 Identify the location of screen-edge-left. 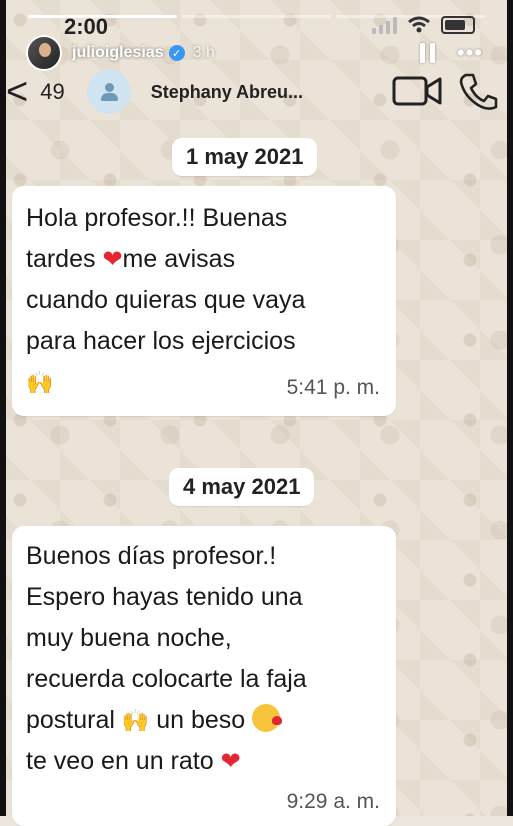
(3, 408).